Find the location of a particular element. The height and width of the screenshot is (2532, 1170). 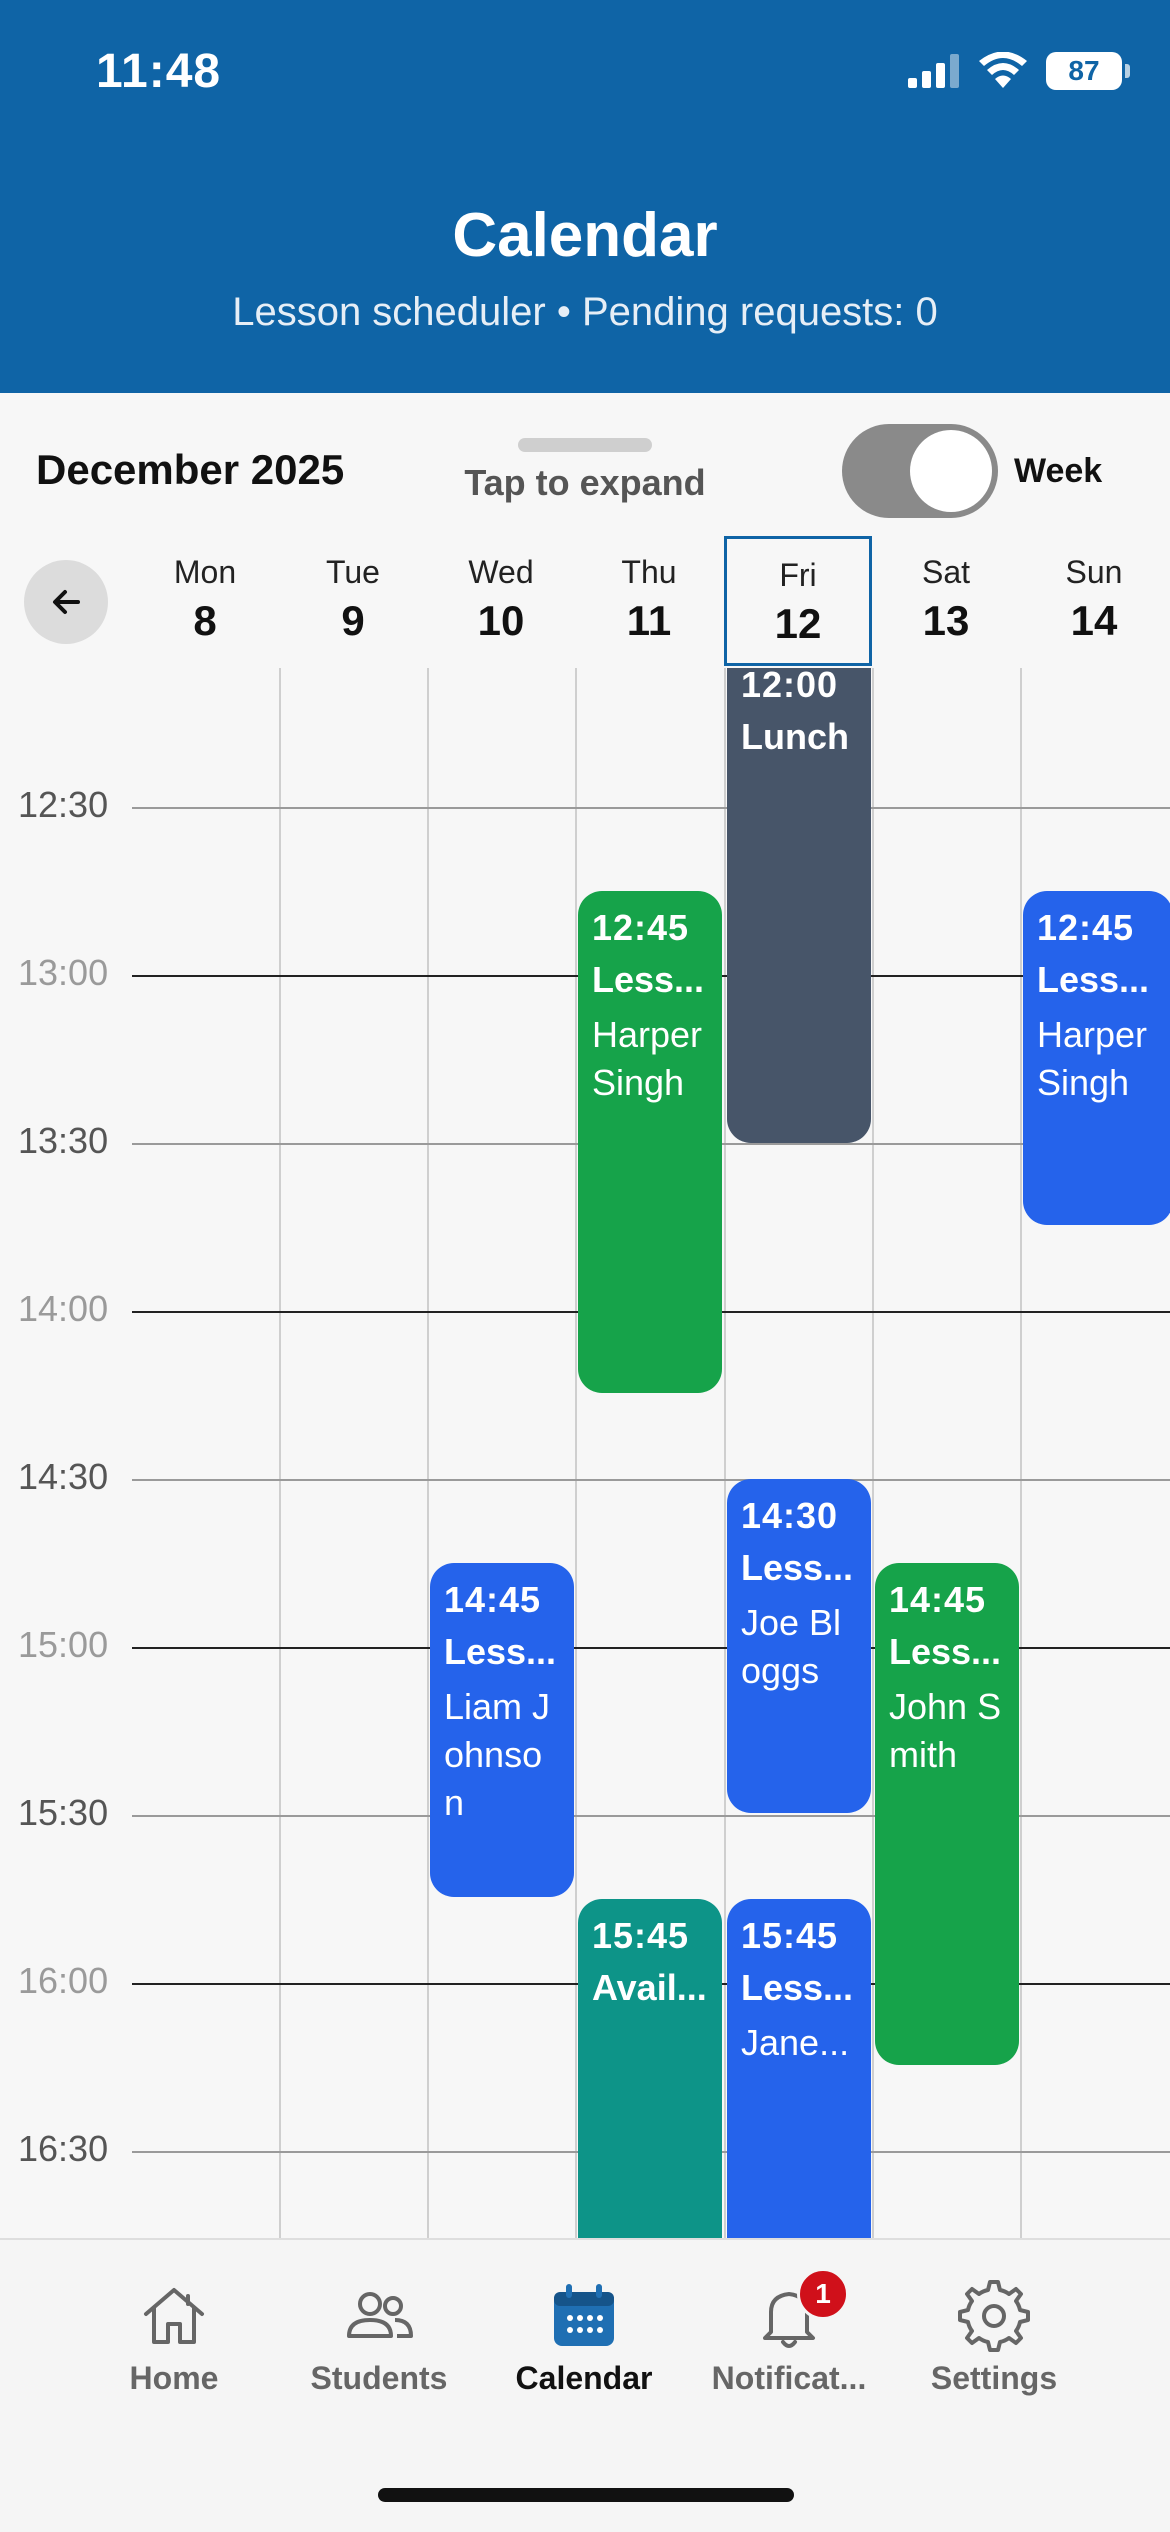

event-lesson-harper-thu: 12:45 Less... Harper Singh is located at coordinates (650, 1142).